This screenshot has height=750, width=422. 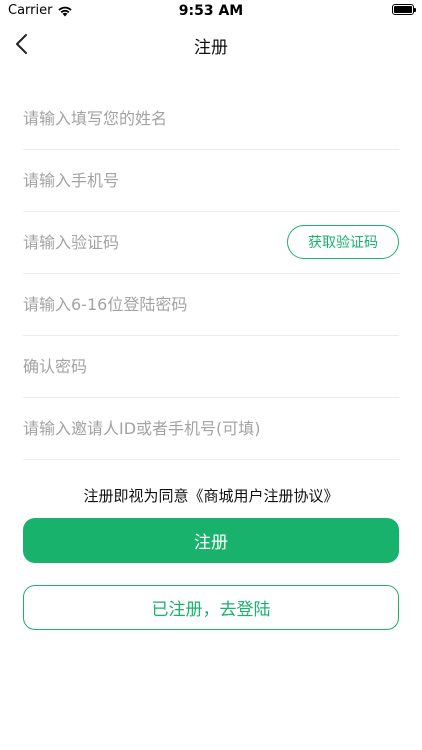 I want to click on code-row: 获取验证码, so click(x=211, y=243).